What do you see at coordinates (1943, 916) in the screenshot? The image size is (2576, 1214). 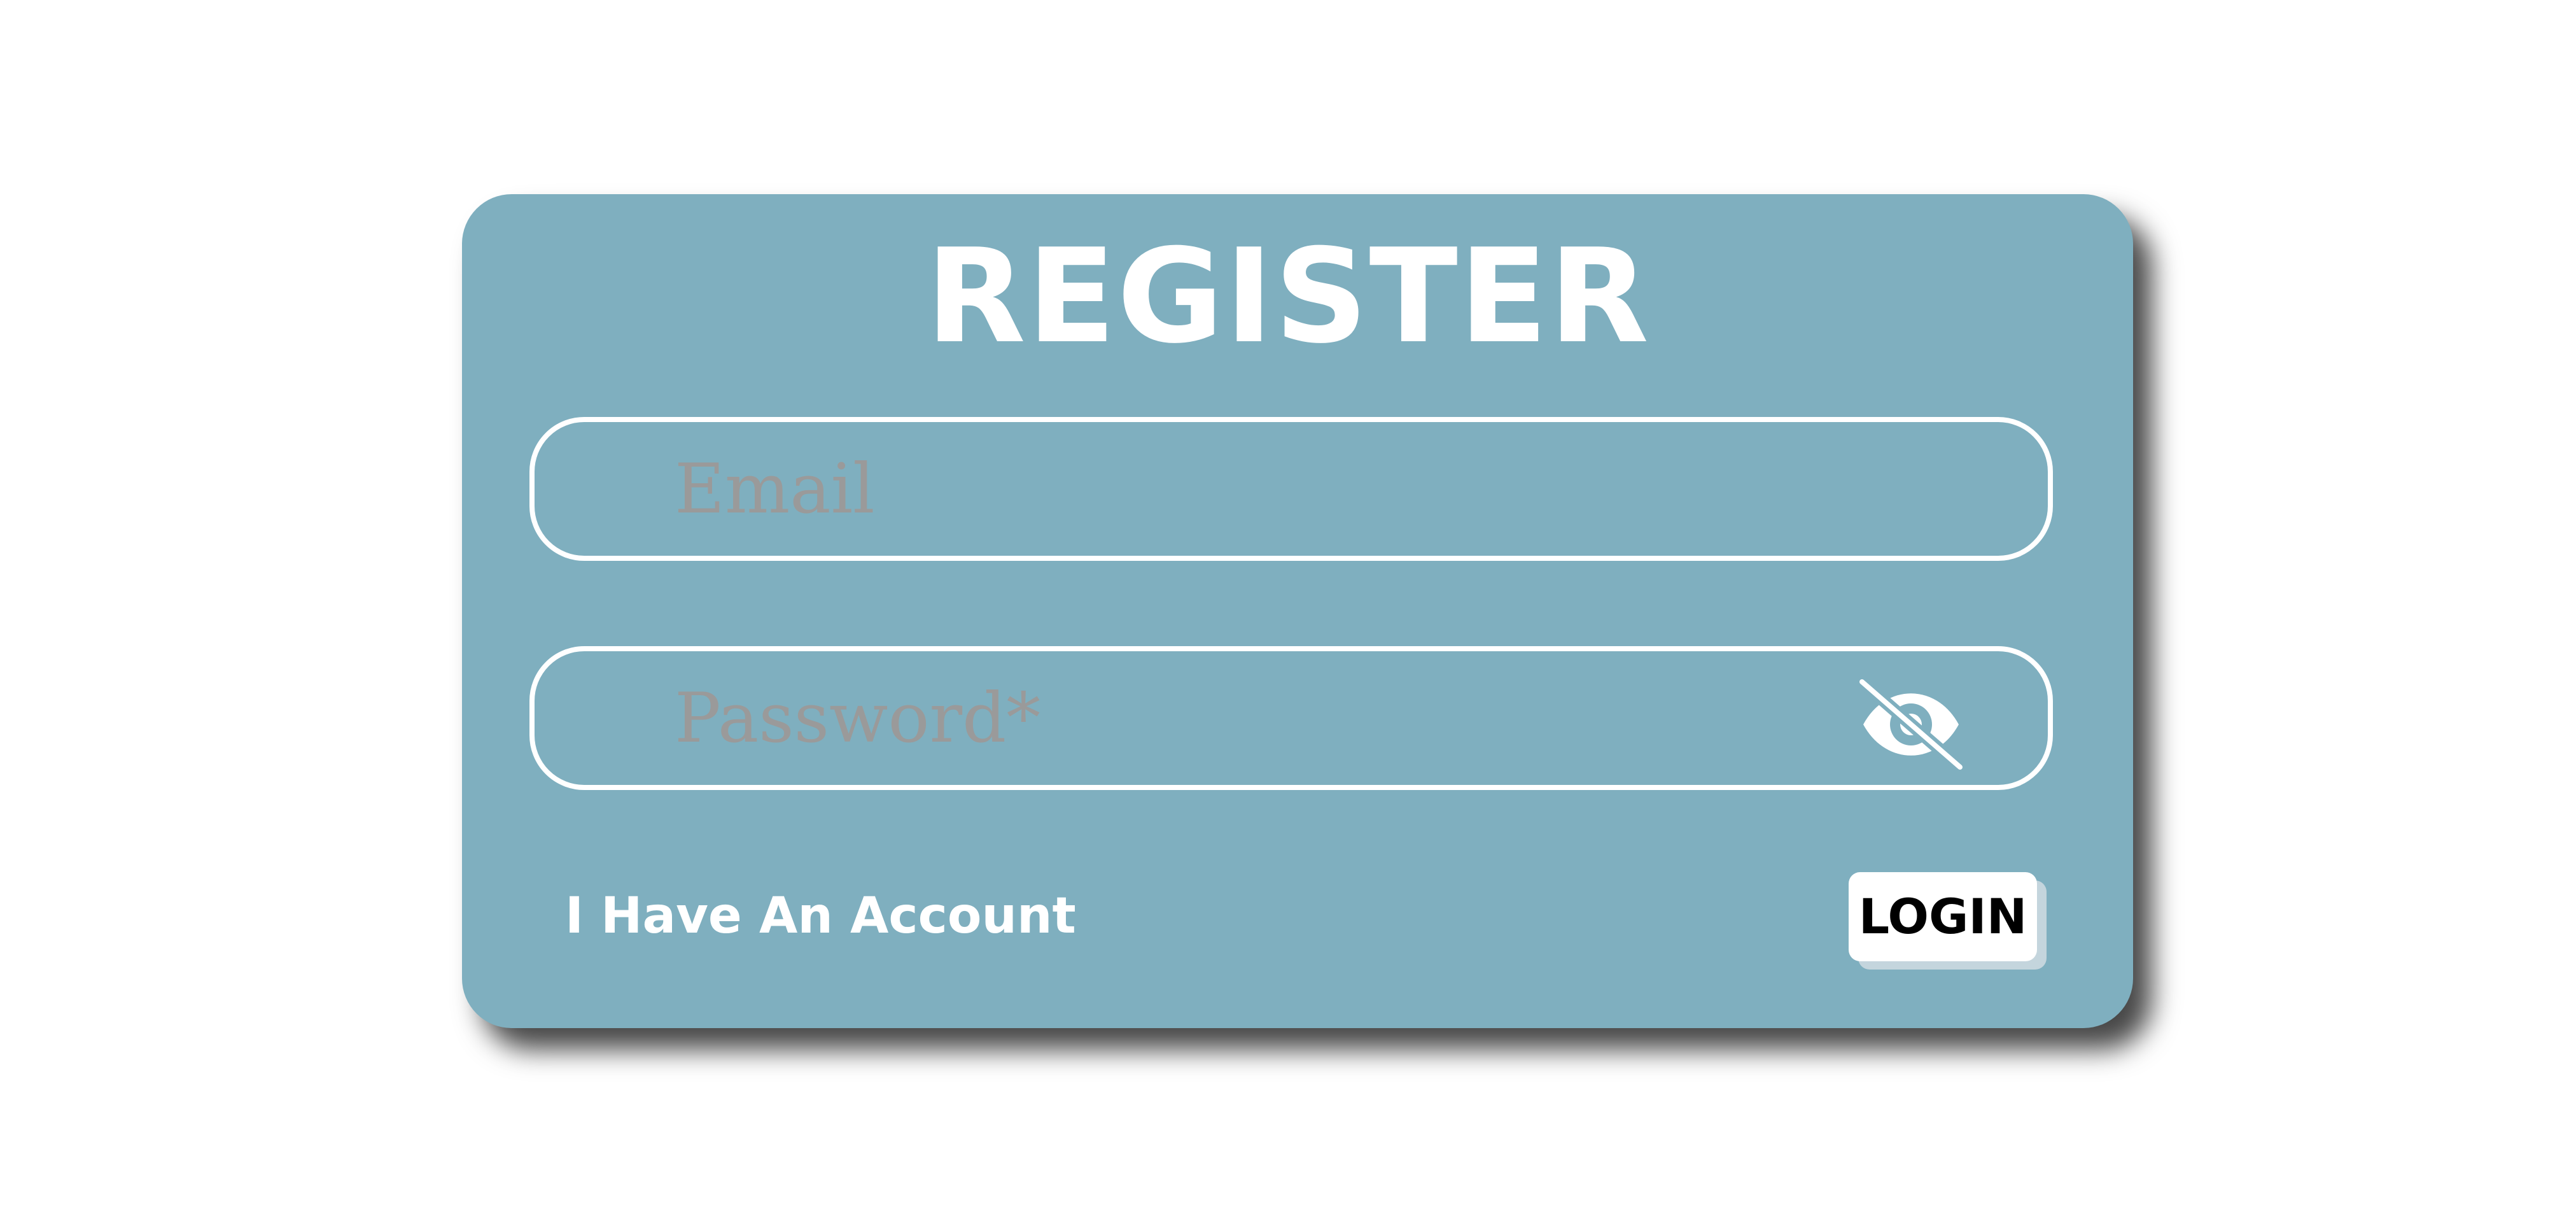 I see `login-button: LOGIN` at bounding box center [1943, 916].